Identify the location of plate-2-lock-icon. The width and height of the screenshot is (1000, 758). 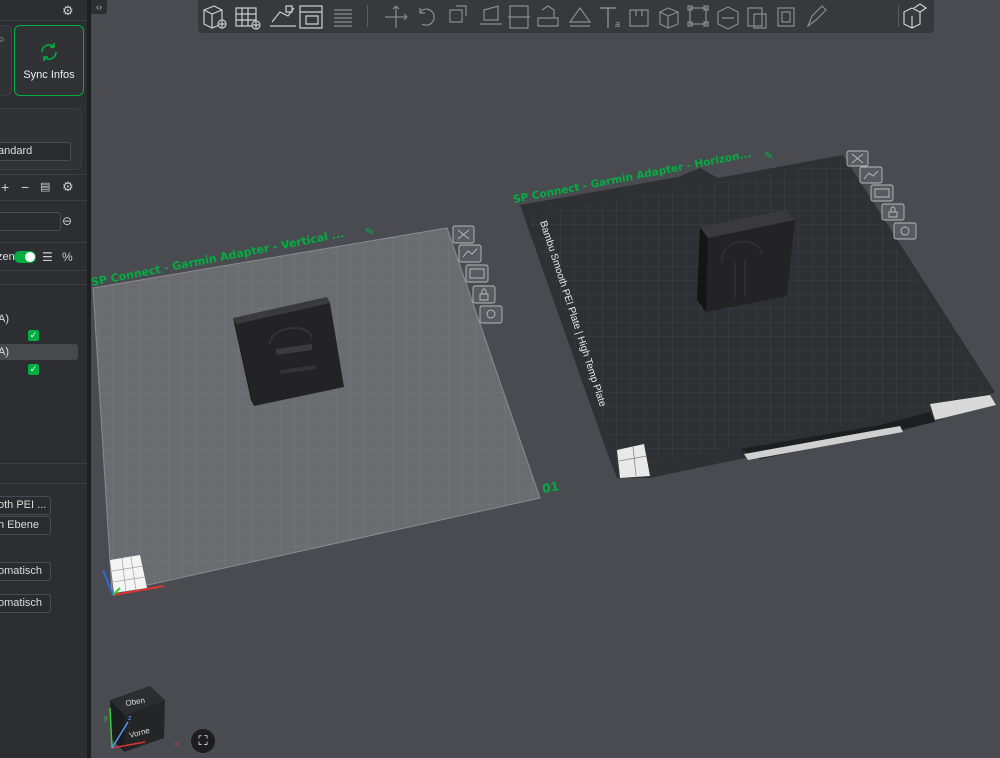
(893, 212).